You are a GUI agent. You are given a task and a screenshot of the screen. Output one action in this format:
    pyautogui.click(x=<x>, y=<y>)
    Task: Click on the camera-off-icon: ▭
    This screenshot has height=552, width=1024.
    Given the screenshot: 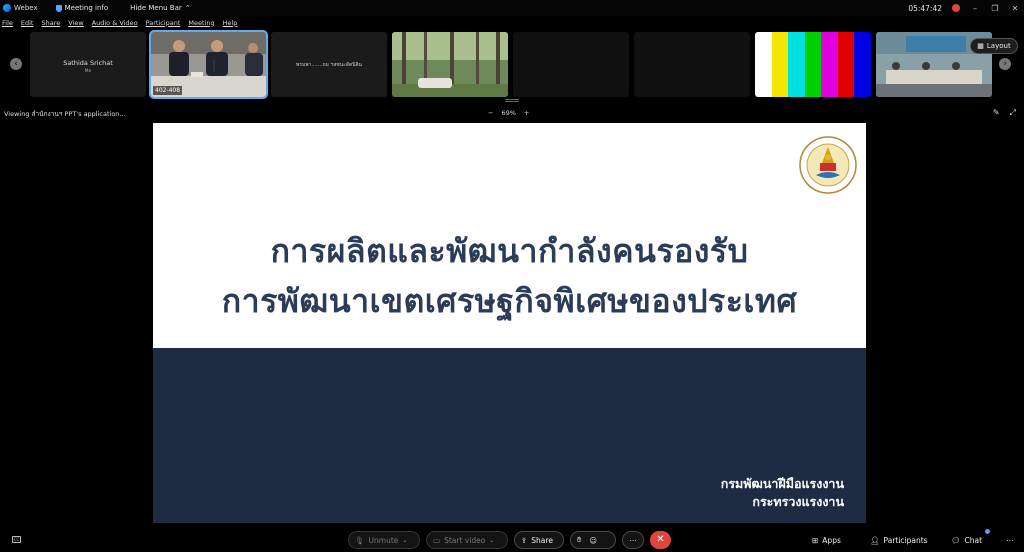 What is the action you would take?
    pyautogui.click(x=437, y=540)
    